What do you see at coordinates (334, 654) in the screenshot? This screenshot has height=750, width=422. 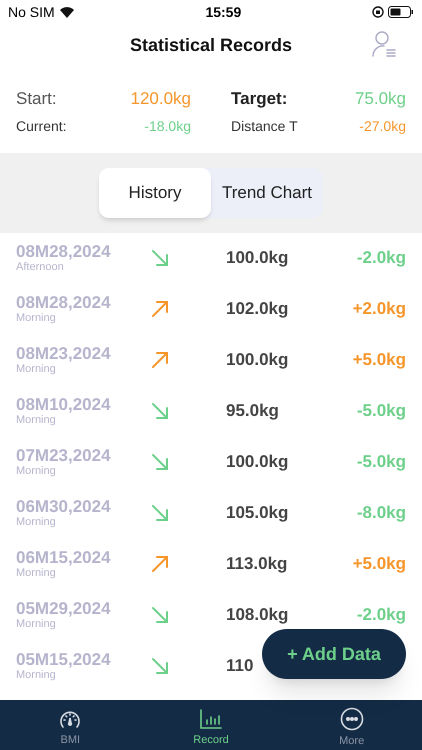 I see `add-data-button: + Add Data` at bounding box center [334, 654].